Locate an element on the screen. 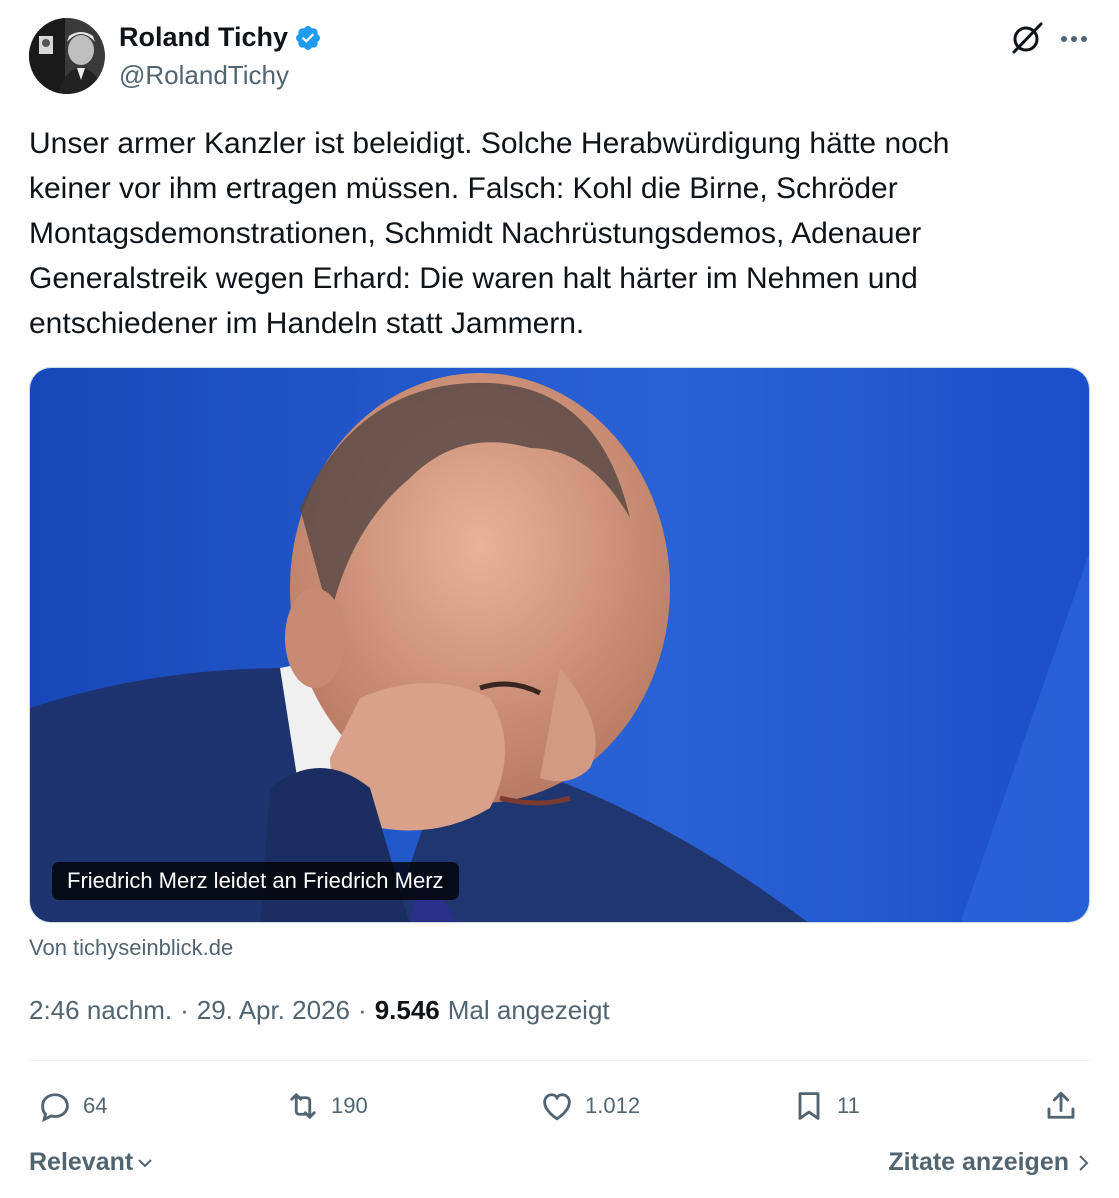 Image resolution: width=1119 pixels, height=1198 pixels. sort-label: Relevant is located at coordinates (81, 1162).